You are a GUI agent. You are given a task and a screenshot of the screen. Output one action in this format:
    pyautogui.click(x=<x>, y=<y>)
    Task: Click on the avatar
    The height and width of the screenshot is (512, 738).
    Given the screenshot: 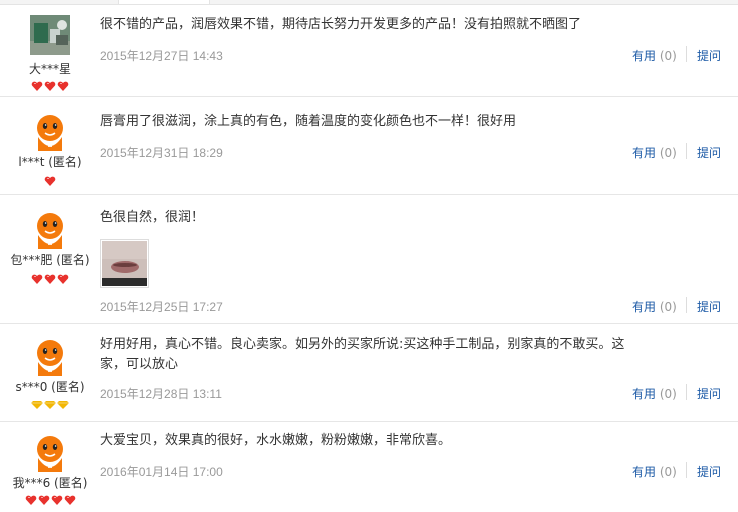 What is the action you would take?
    pyautogui.click(x=50, y=35)
    